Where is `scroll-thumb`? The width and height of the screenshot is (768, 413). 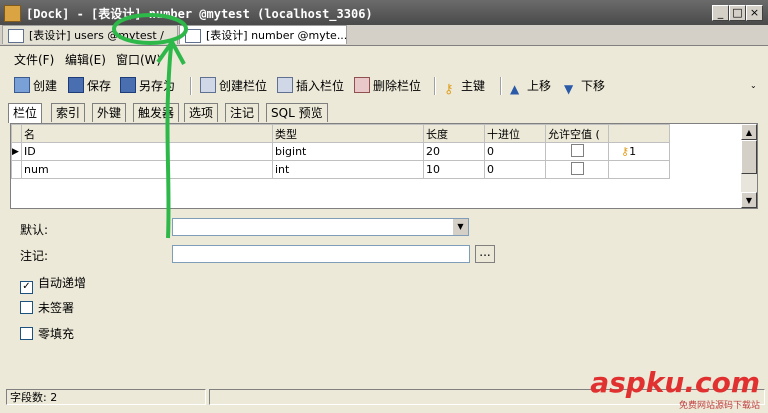
scroll-thumb is located at coordinates (749, 157).